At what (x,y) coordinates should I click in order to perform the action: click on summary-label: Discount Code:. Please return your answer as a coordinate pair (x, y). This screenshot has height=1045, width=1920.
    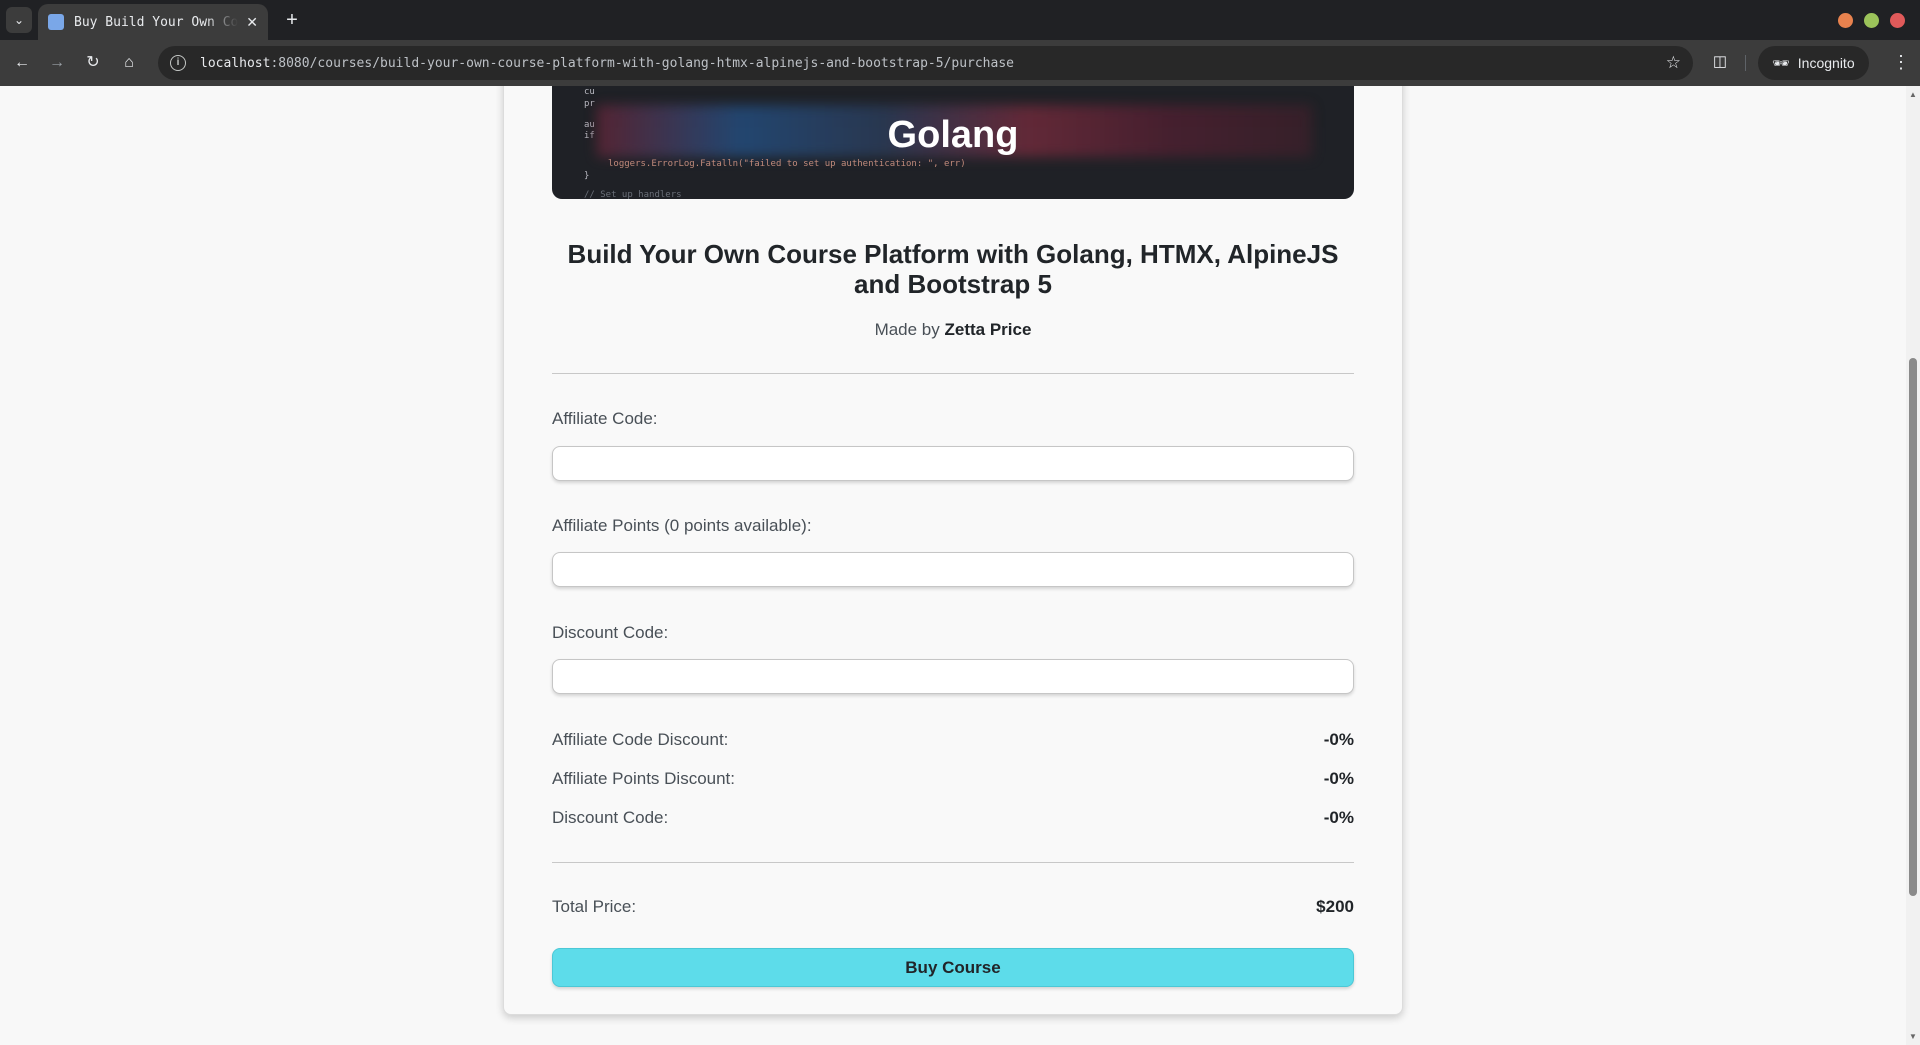
    Looking at the image, I should click on (610, 817).